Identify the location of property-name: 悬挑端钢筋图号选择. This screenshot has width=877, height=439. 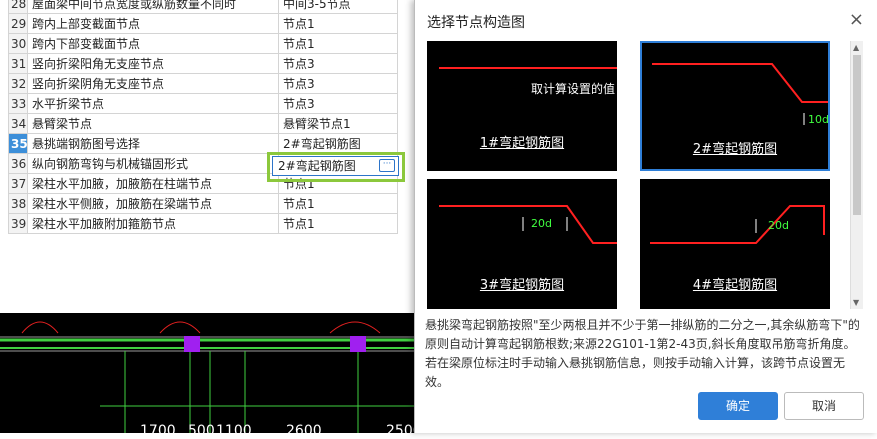
(153, 143).